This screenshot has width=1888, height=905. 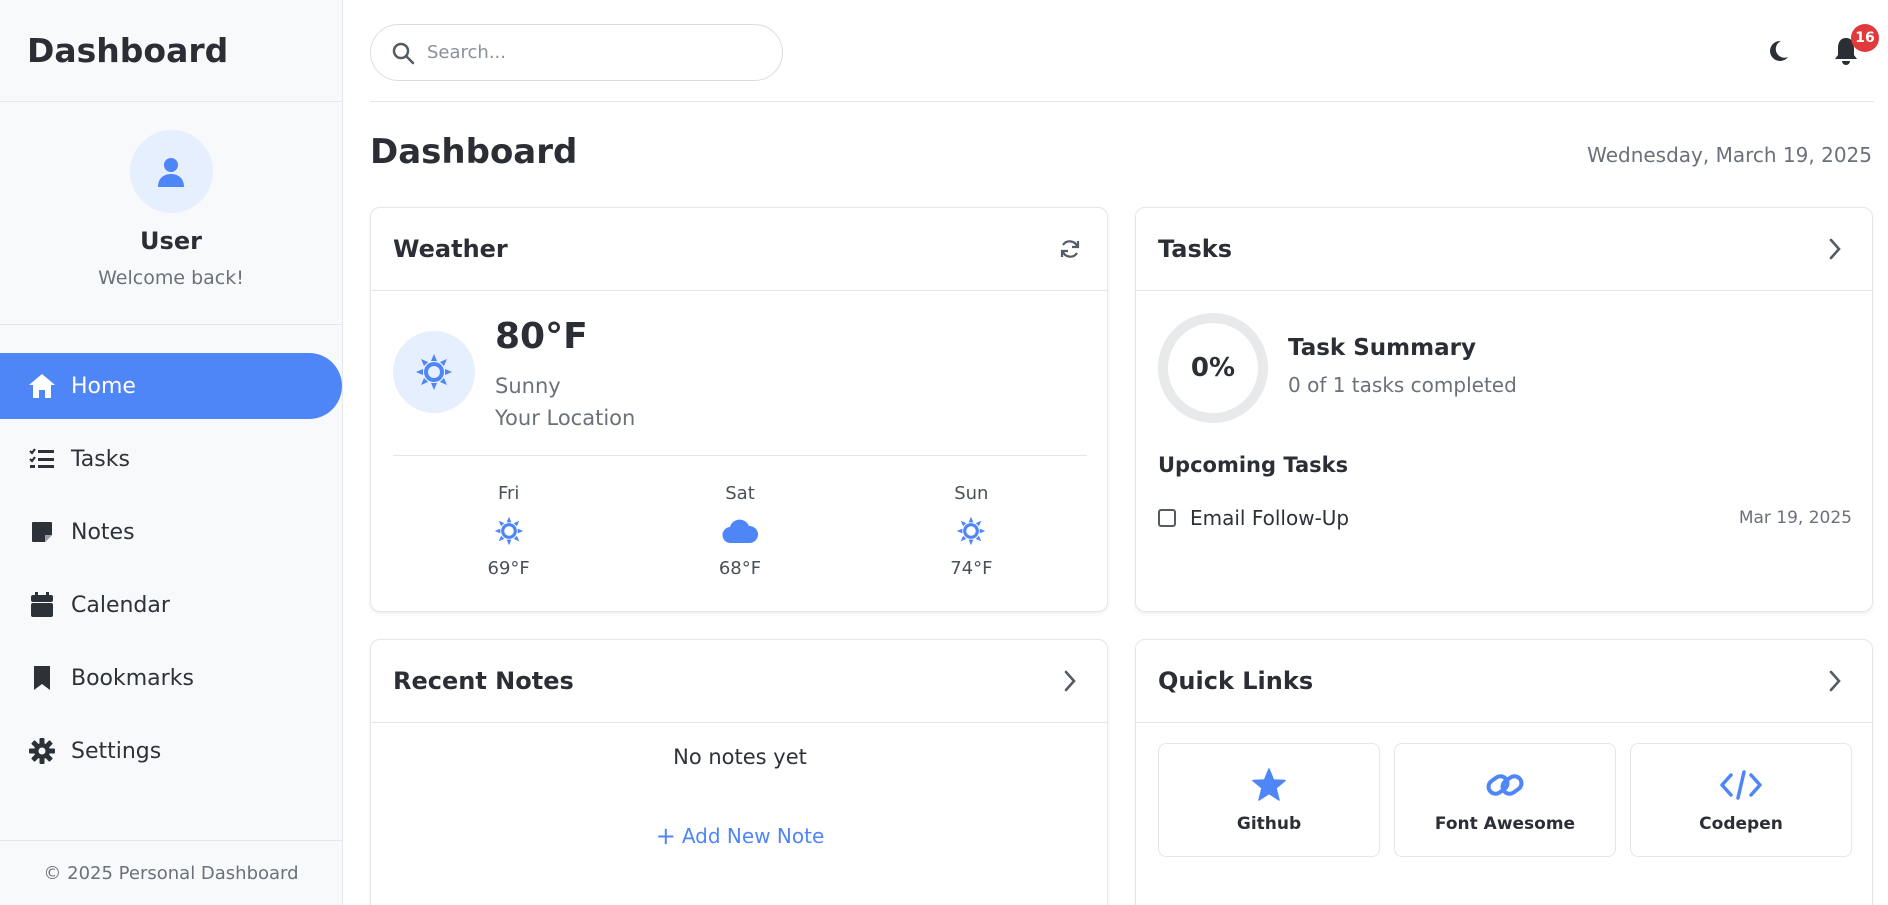 I want to click on current-temperature: 80°F, so click(x=541, y=336).